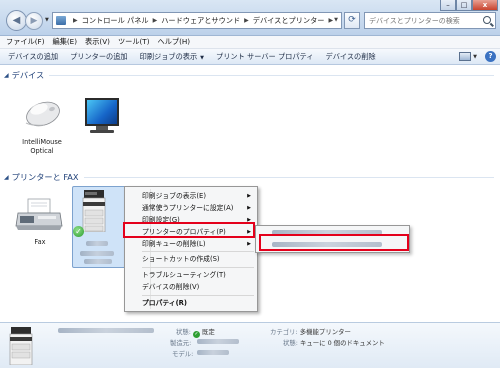  I want to click on remove-device-button: デバイスの削除, so click(351, 57).